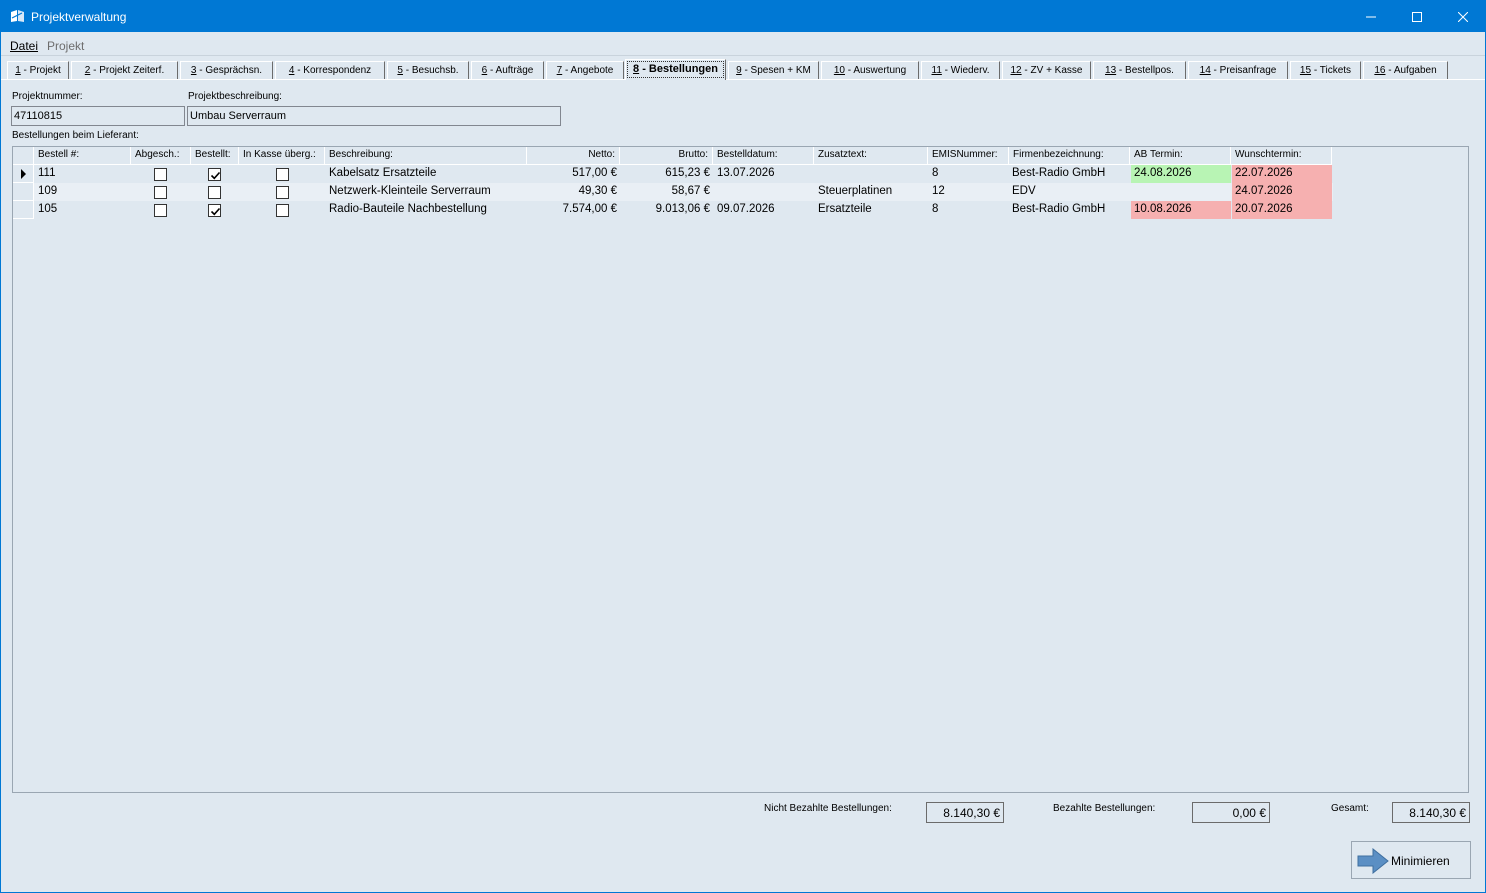  I want to click on header-bestelldatum: Bestelldatum:, so click(763, 156).